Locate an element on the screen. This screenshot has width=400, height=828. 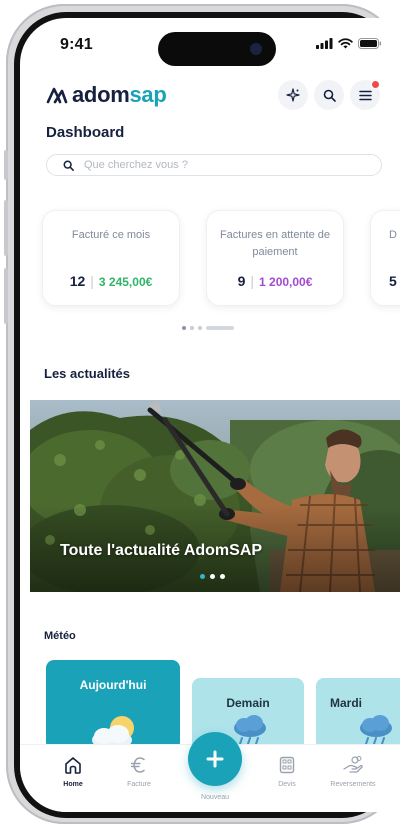
plus-icon is located at coordinates (215, 759).